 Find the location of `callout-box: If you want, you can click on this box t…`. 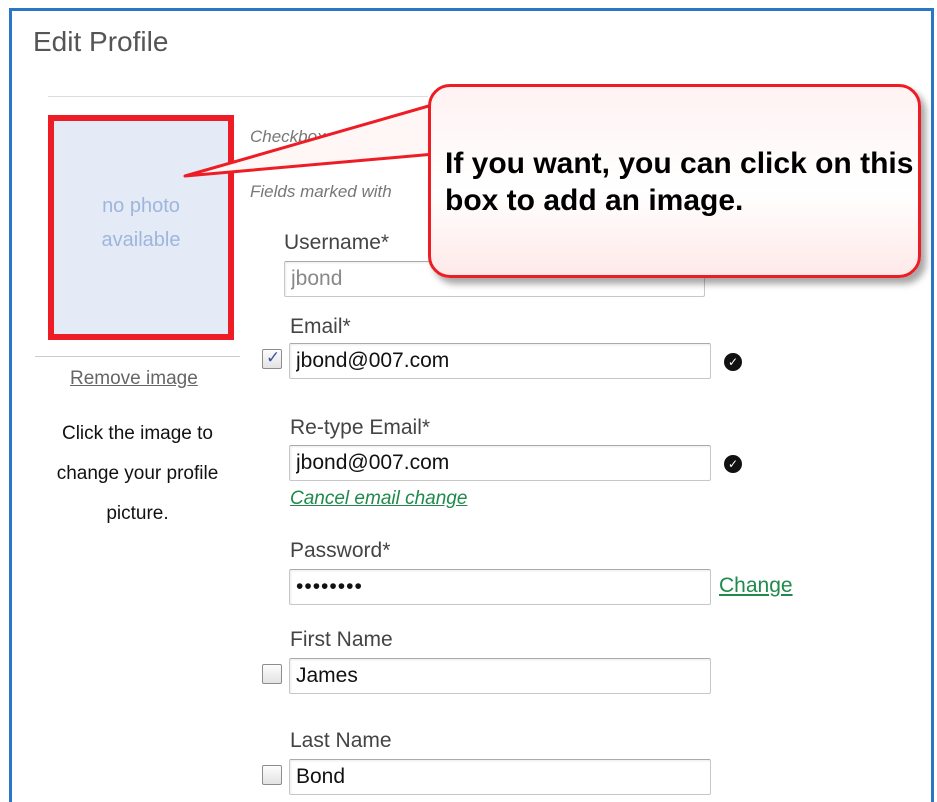

callout-box: If you want, you can click on this box t… is located at coordinates (674, 181).